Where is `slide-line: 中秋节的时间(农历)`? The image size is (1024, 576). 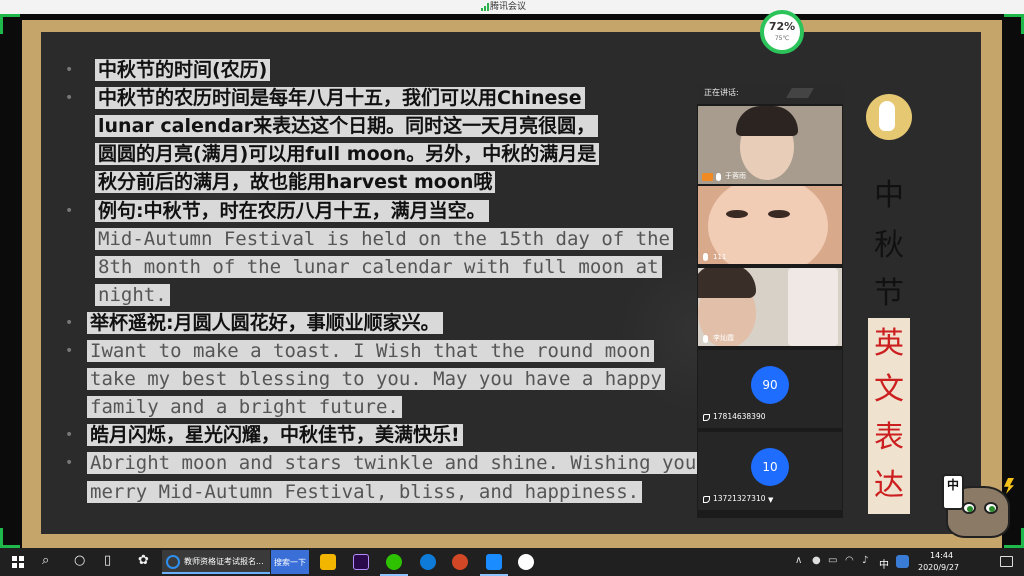 slide-line: 中秋节的时间(农历) is located at coordinates (183, 70).